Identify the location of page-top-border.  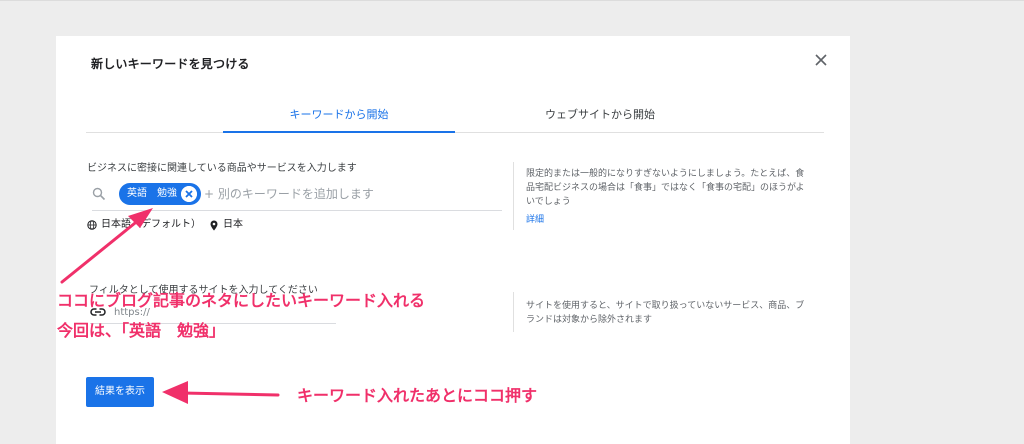
(512, 0).